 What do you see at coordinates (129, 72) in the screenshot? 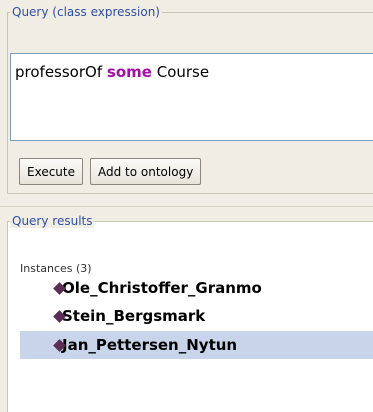
I see `expression-keyword: some` at bounding box center [129, 72].